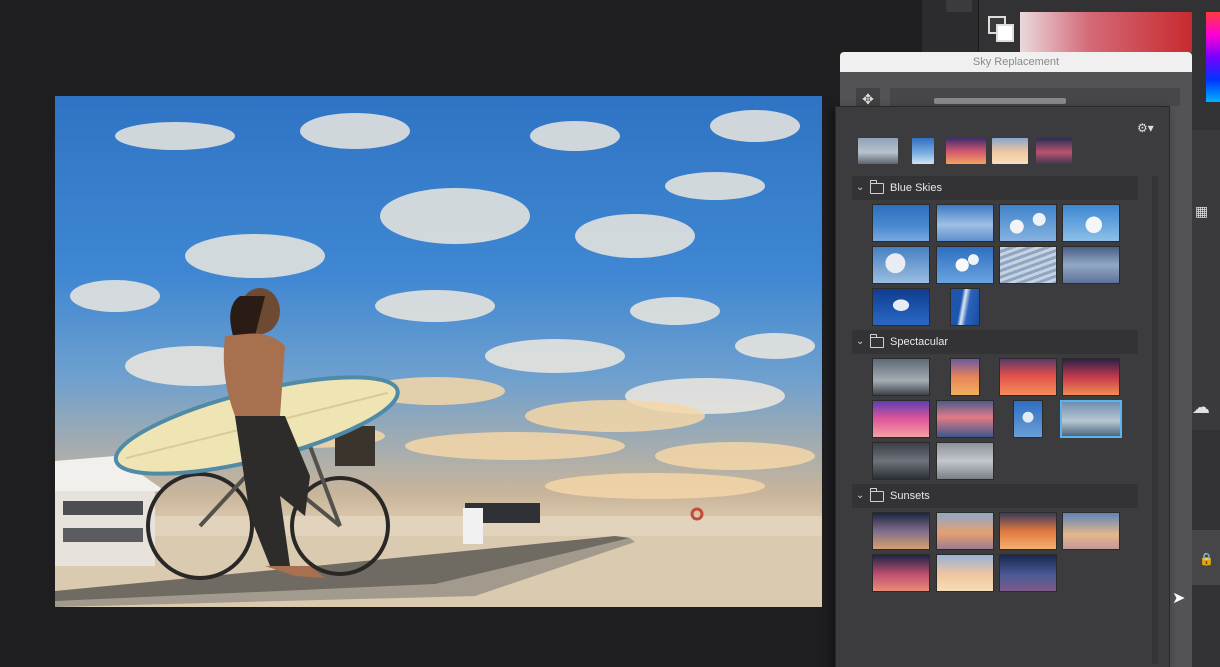  Describe the element at coordinates (965, 377) in the screenshot. I see `sky-spectacular-orange-streak` at that location.